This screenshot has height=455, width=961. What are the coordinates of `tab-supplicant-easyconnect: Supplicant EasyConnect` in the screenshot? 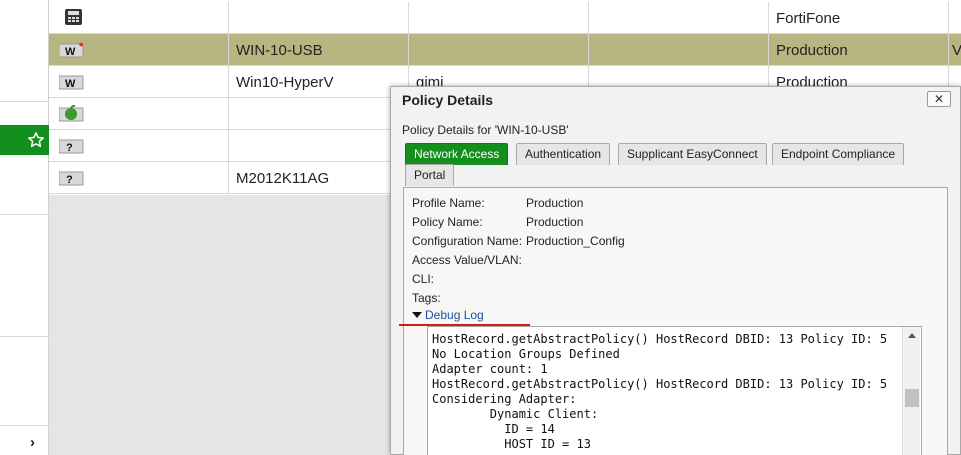 It's located at (692, 154).